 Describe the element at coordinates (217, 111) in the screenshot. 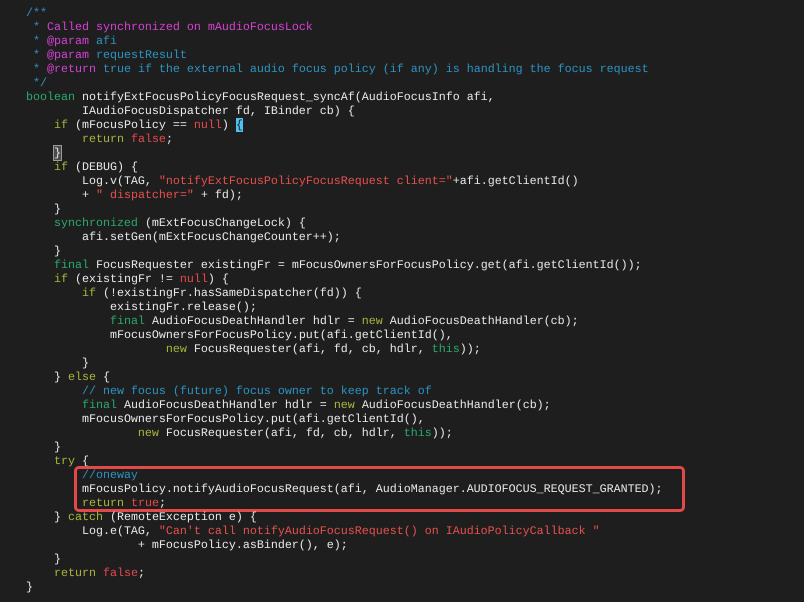

I see `code-line: IAudioFocusDispatcher fd, IBinder cb) {` at that location.